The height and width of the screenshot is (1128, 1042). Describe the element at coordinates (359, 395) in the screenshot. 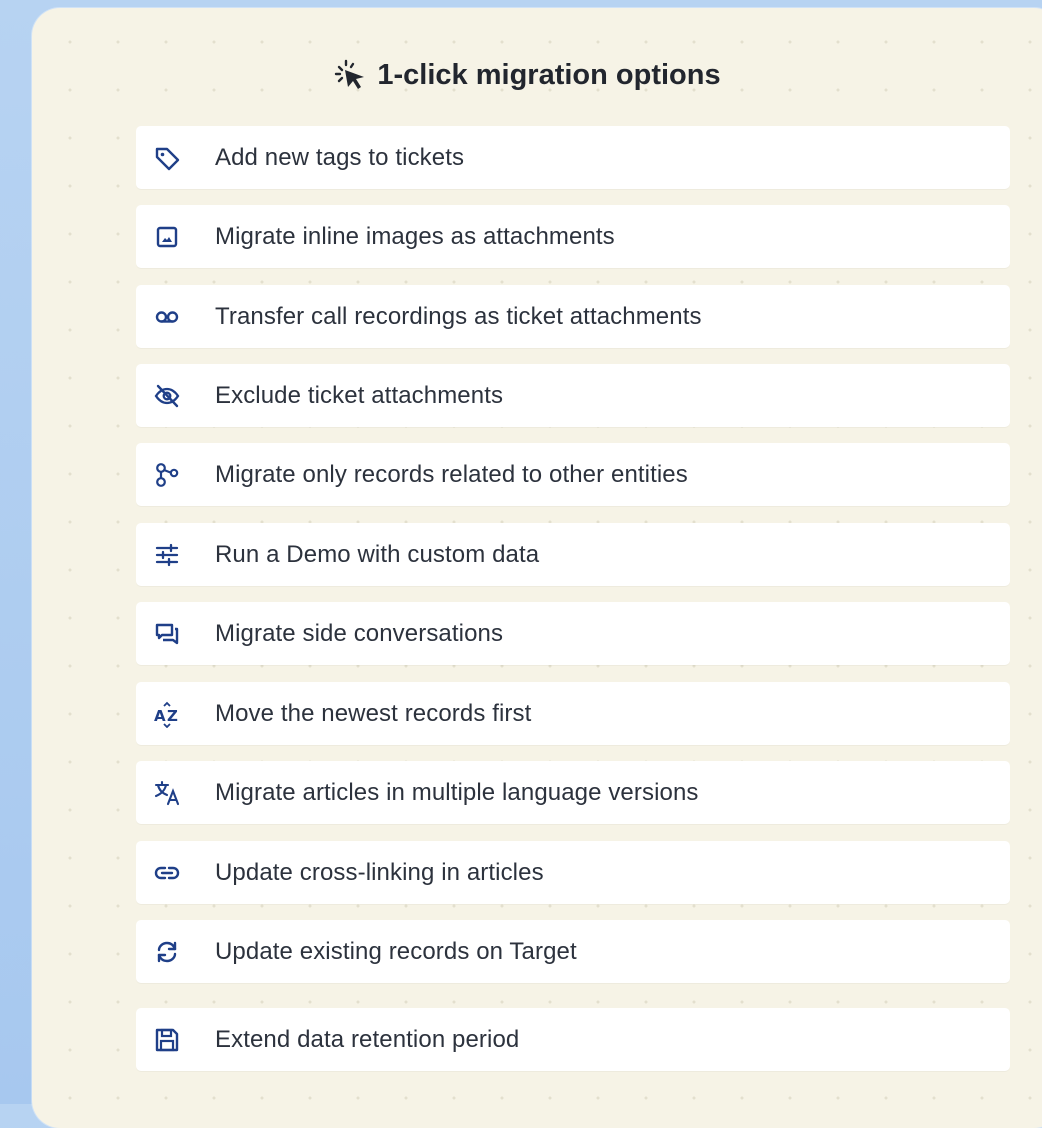

I see `option-label: Exclude ticket attachments` at that location.